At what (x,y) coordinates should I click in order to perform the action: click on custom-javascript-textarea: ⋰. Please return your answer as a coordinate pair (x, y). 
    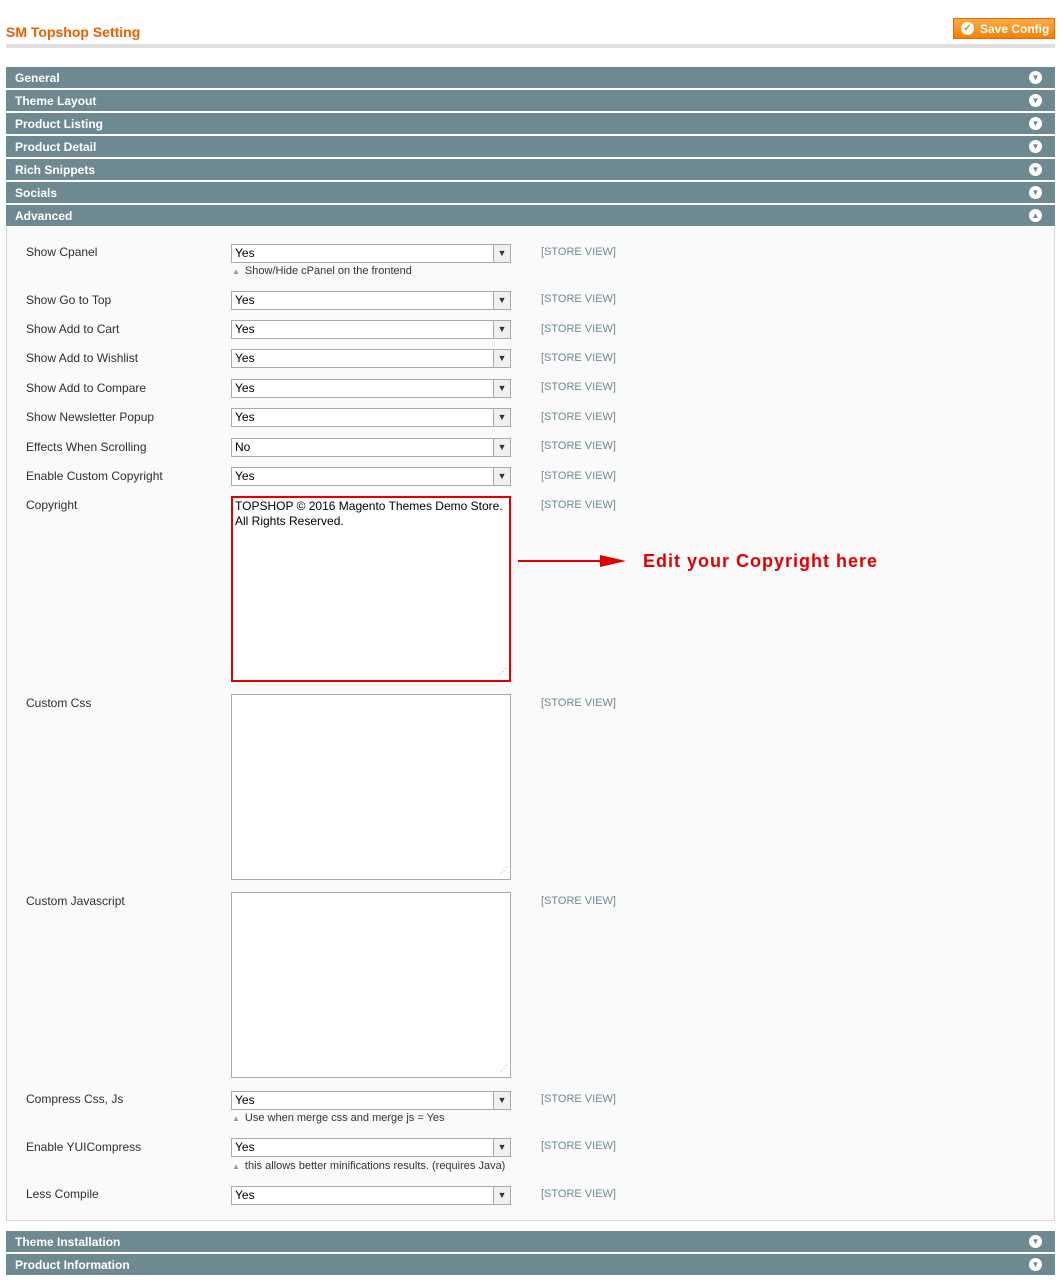
    Looking at the image, I should click on (371, 985).